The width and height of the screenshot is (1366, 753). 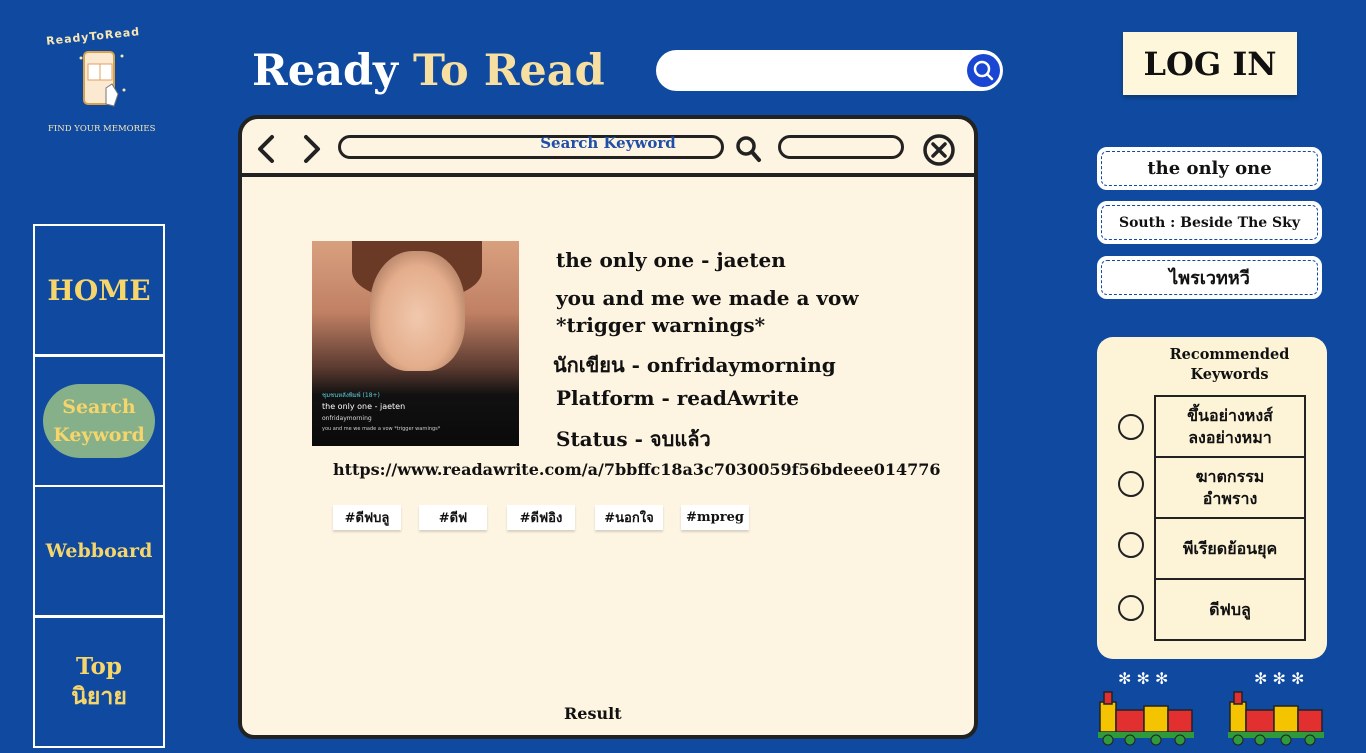 I want to click on result-desc-line1: you and me we made a vow, so click(x=707, y=298).